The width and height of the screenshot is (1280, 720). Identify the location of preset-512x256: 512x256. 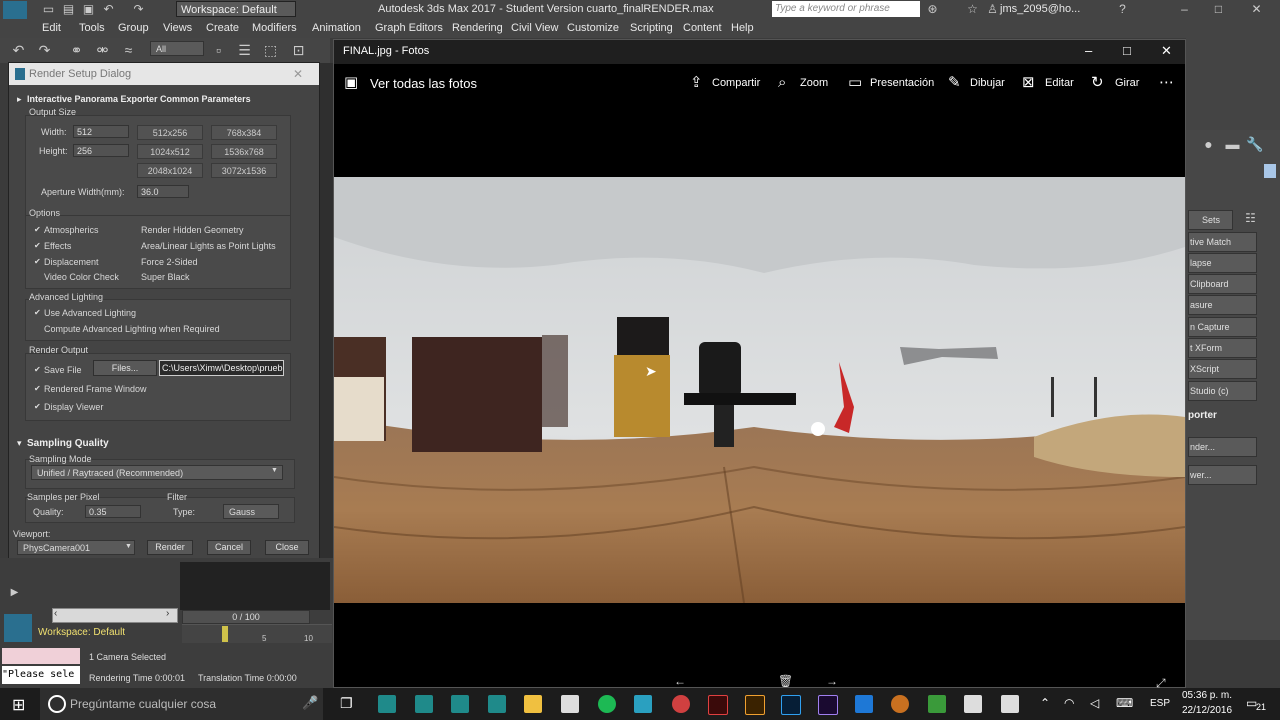
(170, 132).